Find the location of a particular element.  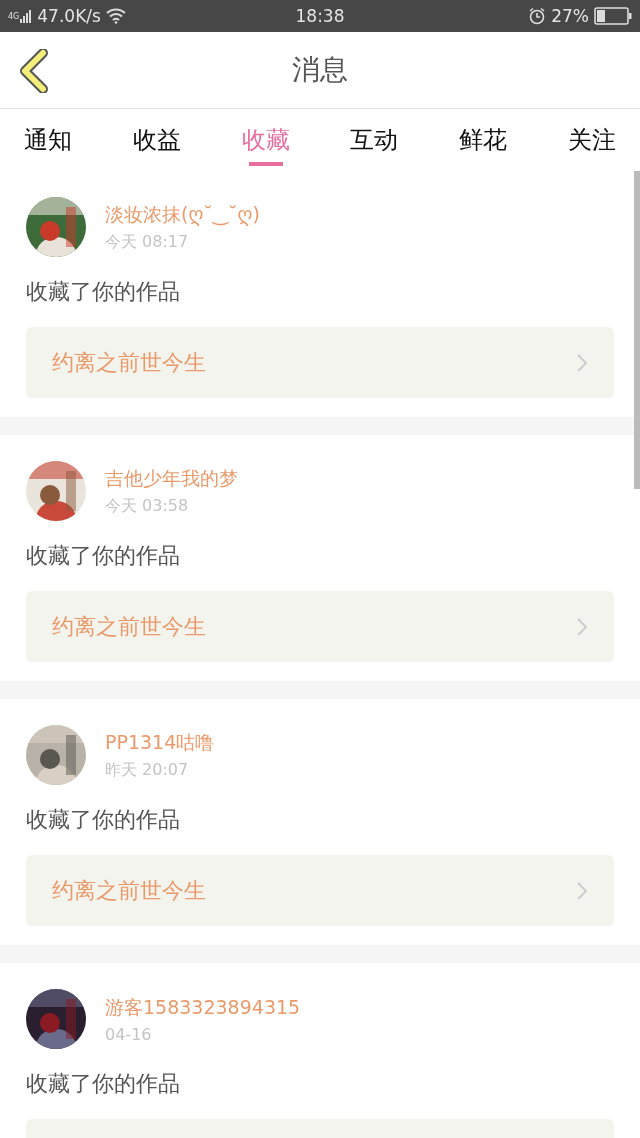

wifi-icon is located at coordinates (115, 16).